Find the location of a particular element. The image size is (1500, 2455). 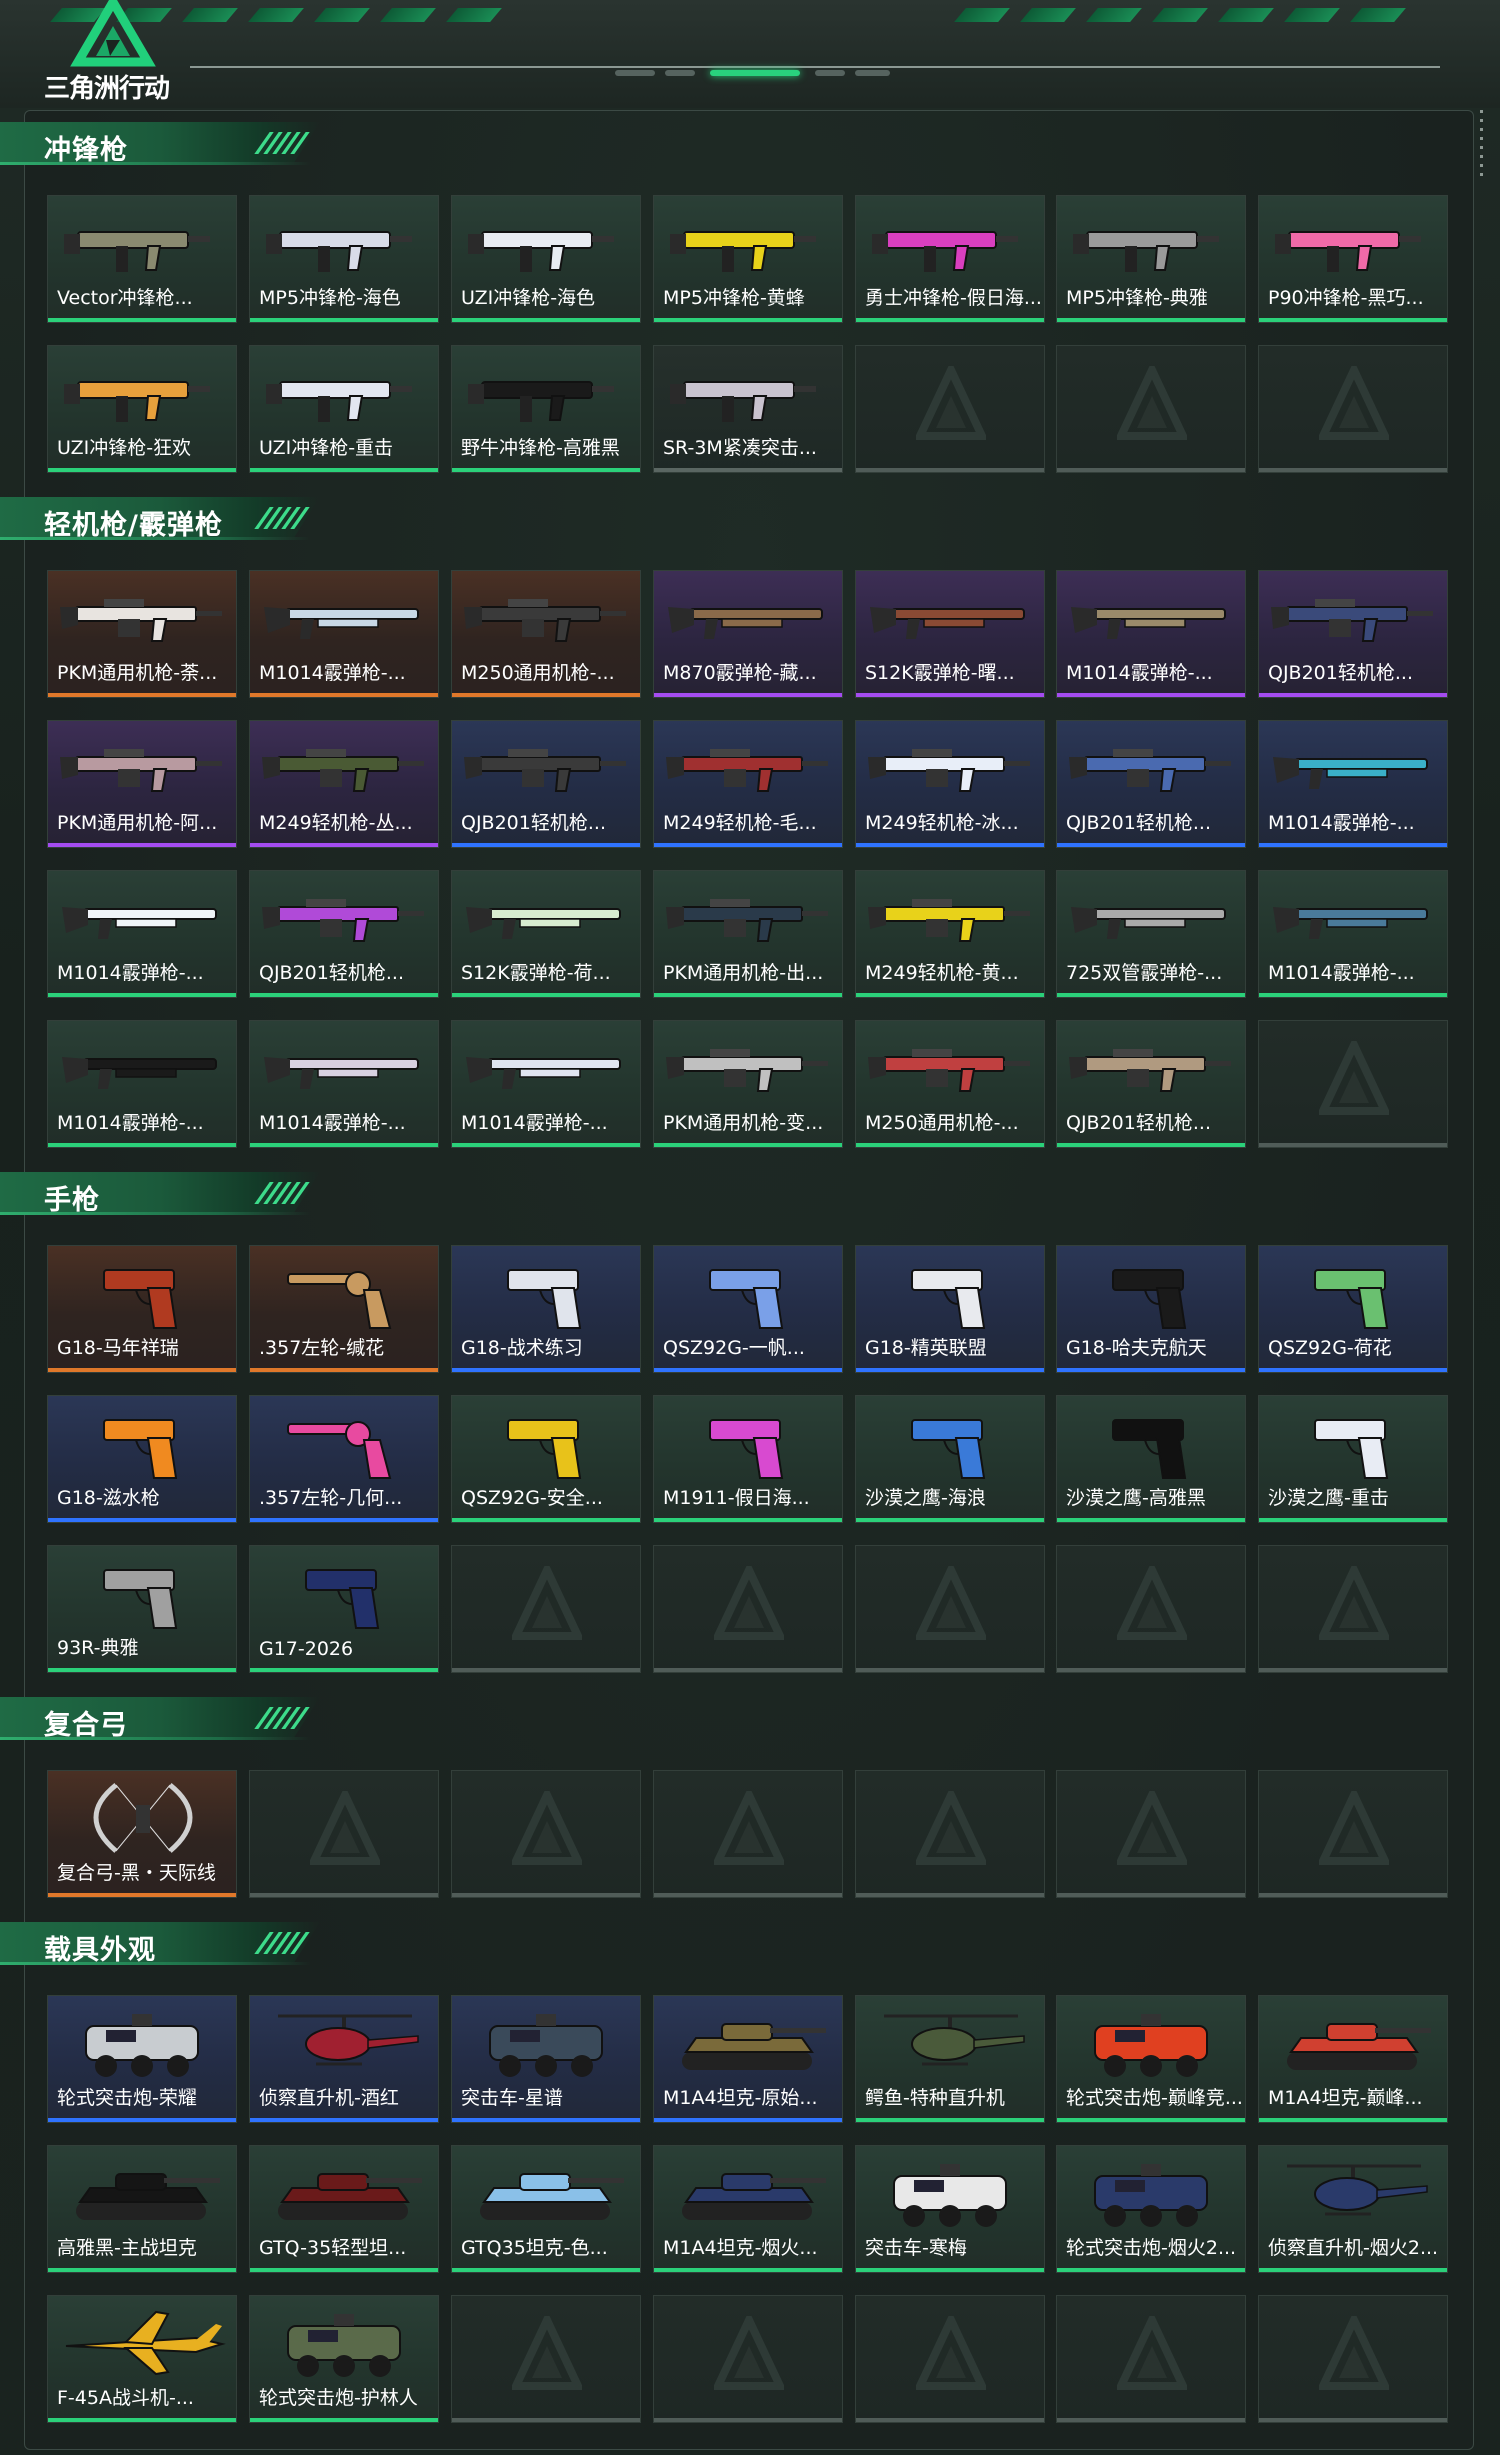

skin-tile: G18-滋水枪 is located at coordinates (142, 1459).